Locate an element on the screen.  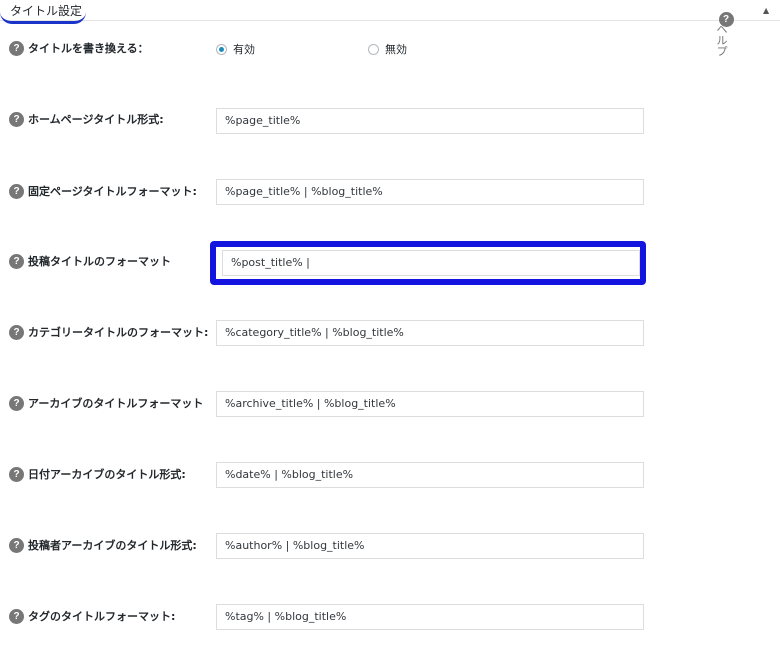
radio-enabled: 有効 is located at coordinates (235, 49).